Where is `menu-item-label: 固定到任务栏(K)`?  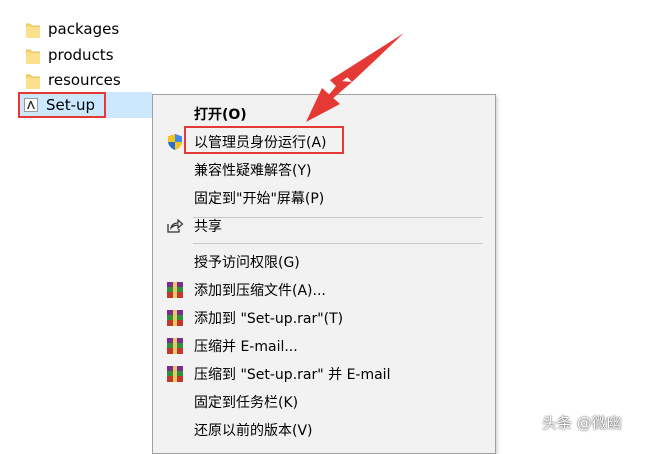
menu-item-label: 固定到任务栏(K) is located at coordinates (246, 403).